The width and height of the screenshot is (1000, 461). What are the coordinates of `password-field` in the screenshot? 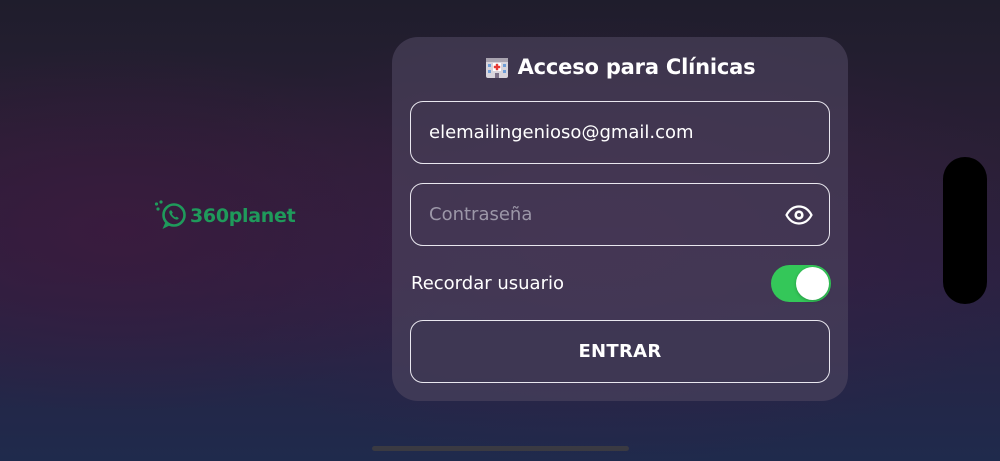 It's located at (620, 214).